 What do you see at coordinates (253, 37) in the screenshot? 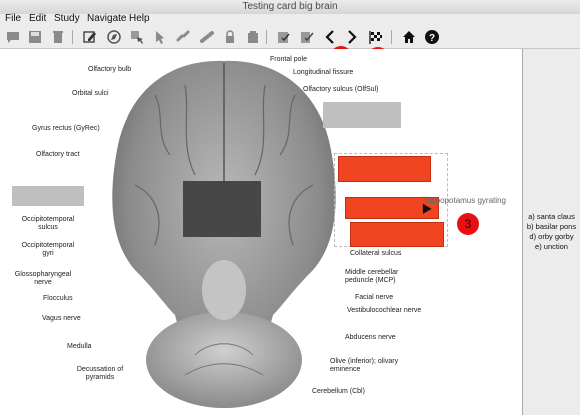
I see `stack-icon` at bounding box center [253, 37].